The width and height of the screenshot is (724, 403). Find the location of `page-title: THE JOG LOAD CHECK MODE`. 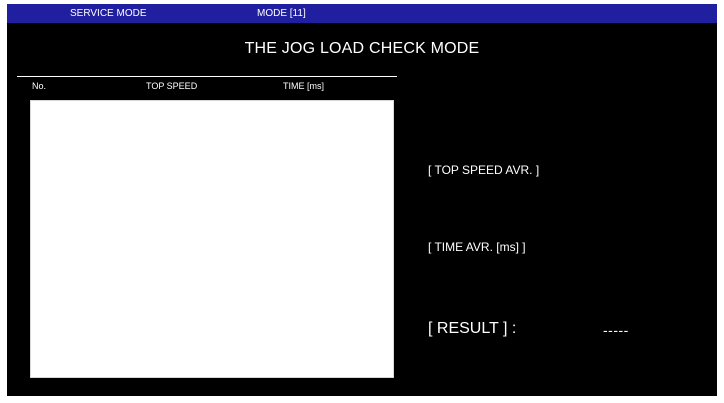

page-title: THE JOG LOAD CHECK MODE is located at coordinates (362, 48).